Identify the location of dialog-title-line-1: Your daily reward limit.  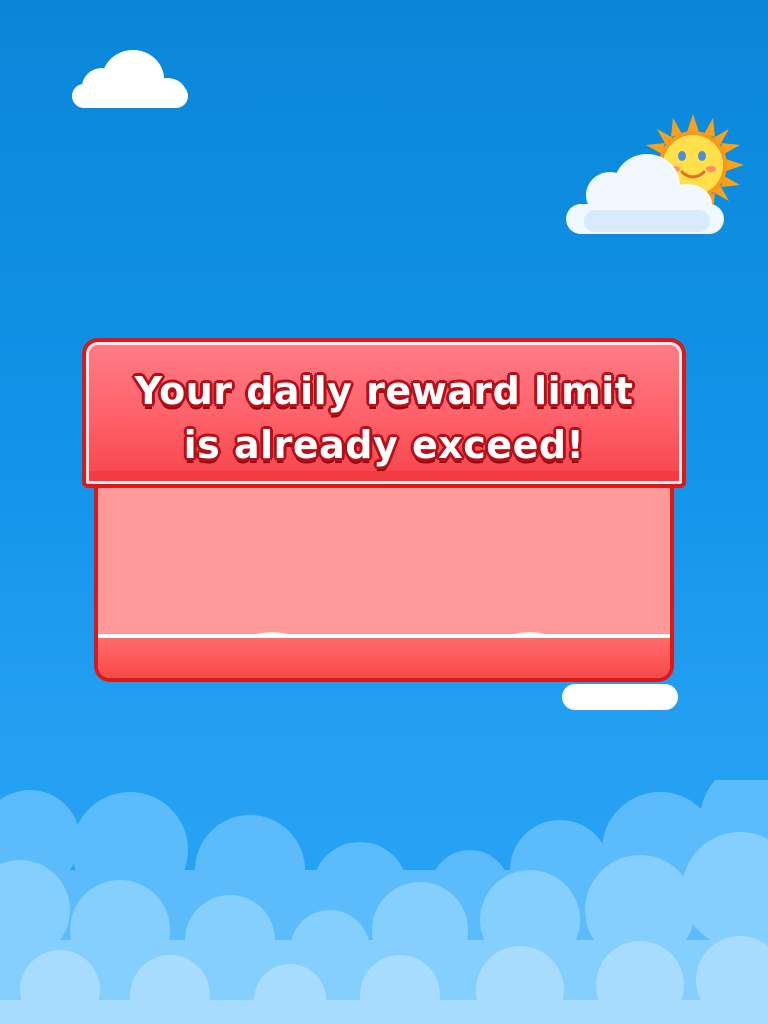
(384, 391).